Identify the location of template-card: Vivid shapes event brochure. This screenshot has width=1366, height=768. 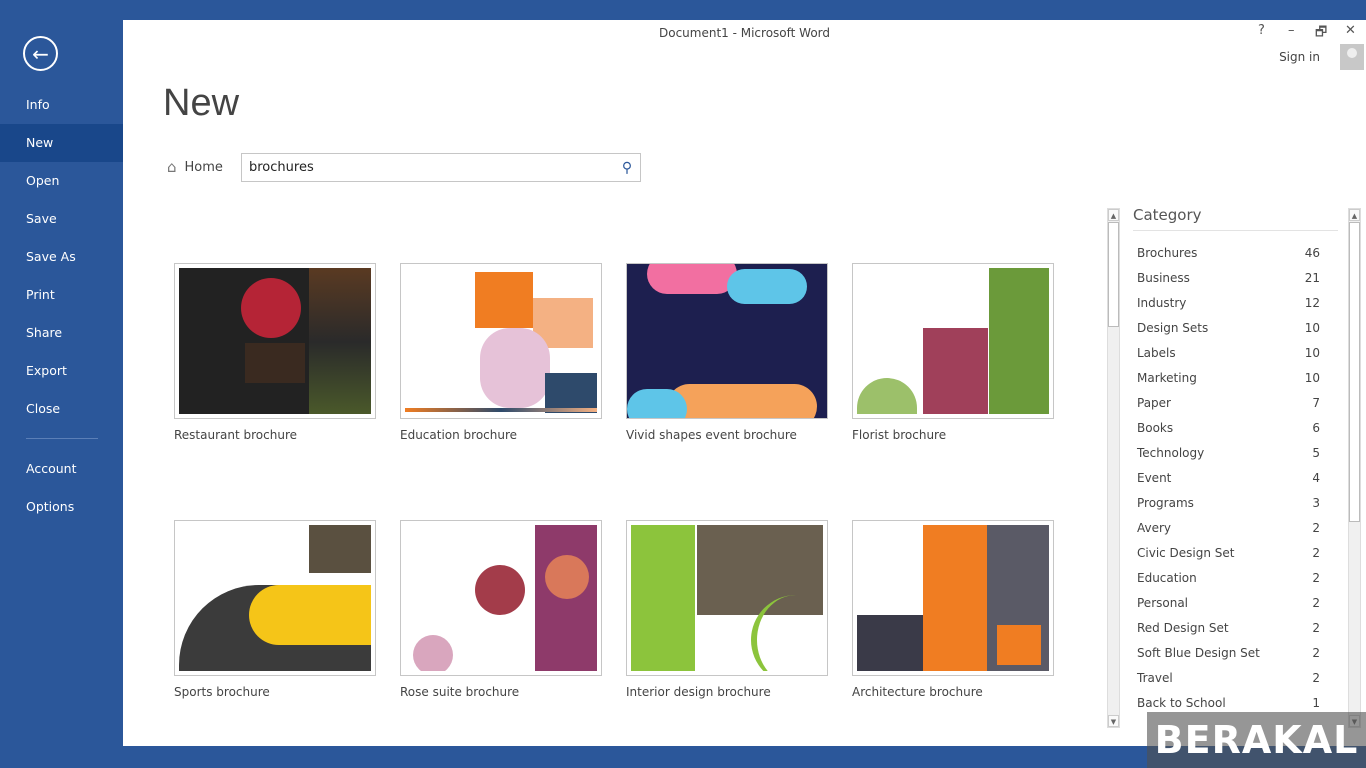
(728, 352).